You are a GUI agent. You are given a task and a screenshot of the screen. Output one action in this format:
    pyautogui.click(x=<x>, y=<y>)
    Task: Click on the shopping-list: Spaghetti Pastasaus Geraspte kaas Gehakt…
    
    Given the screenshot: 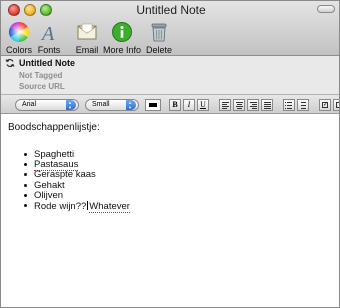 What is the action you would take?
    pyautogui.click(x=77, y=181)
    